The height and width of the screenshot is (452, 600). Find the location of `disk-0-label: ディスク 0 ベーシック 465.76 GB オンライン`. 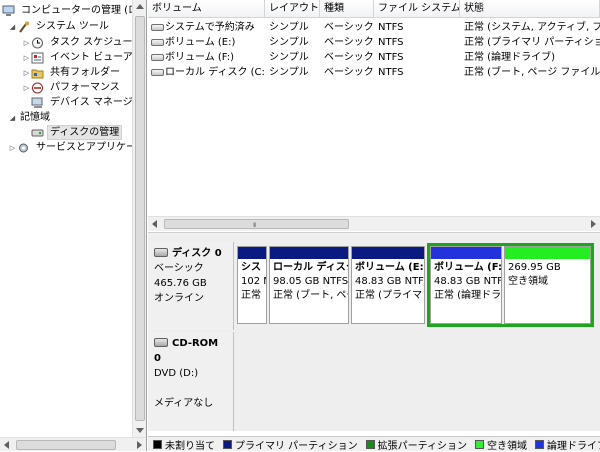

disk-0-label: ディスク 0 ベーシック 465.76 GB オンライン is located at coordinates (191, 286).